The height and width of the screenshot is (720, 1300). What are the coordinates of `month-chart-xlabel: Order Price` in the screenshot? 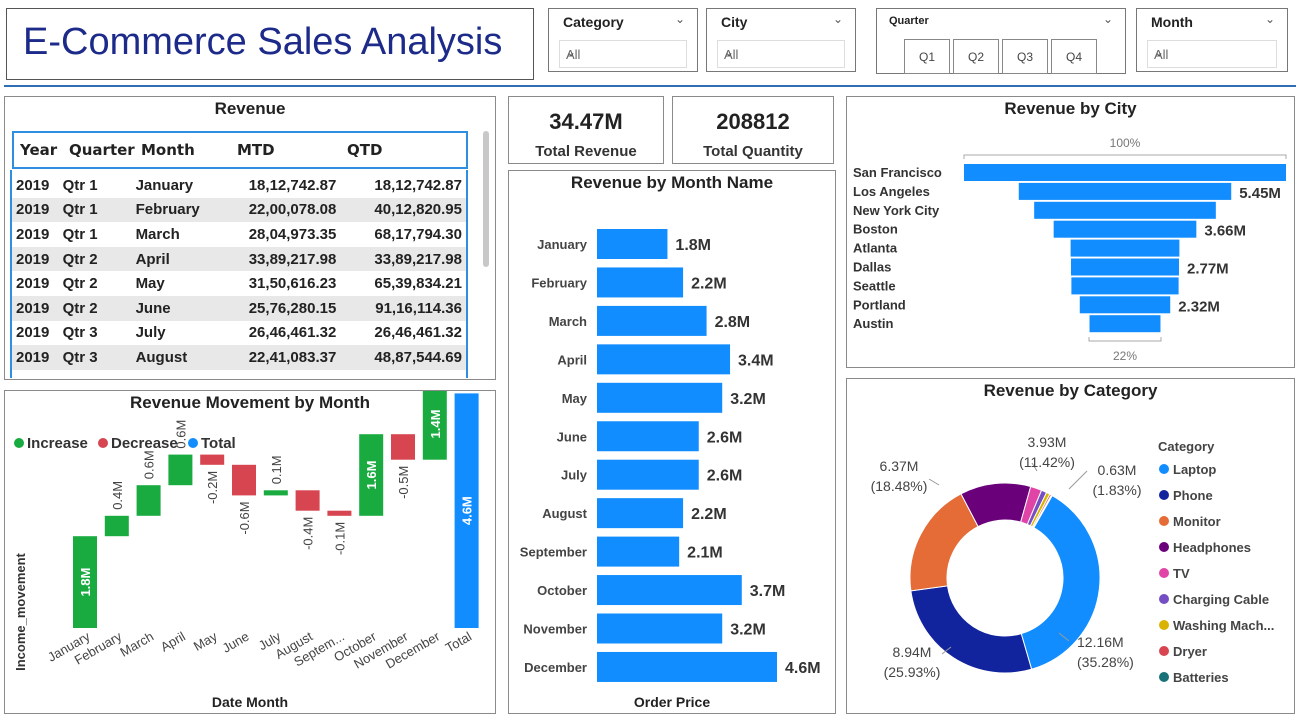 It's located at (672, 702).